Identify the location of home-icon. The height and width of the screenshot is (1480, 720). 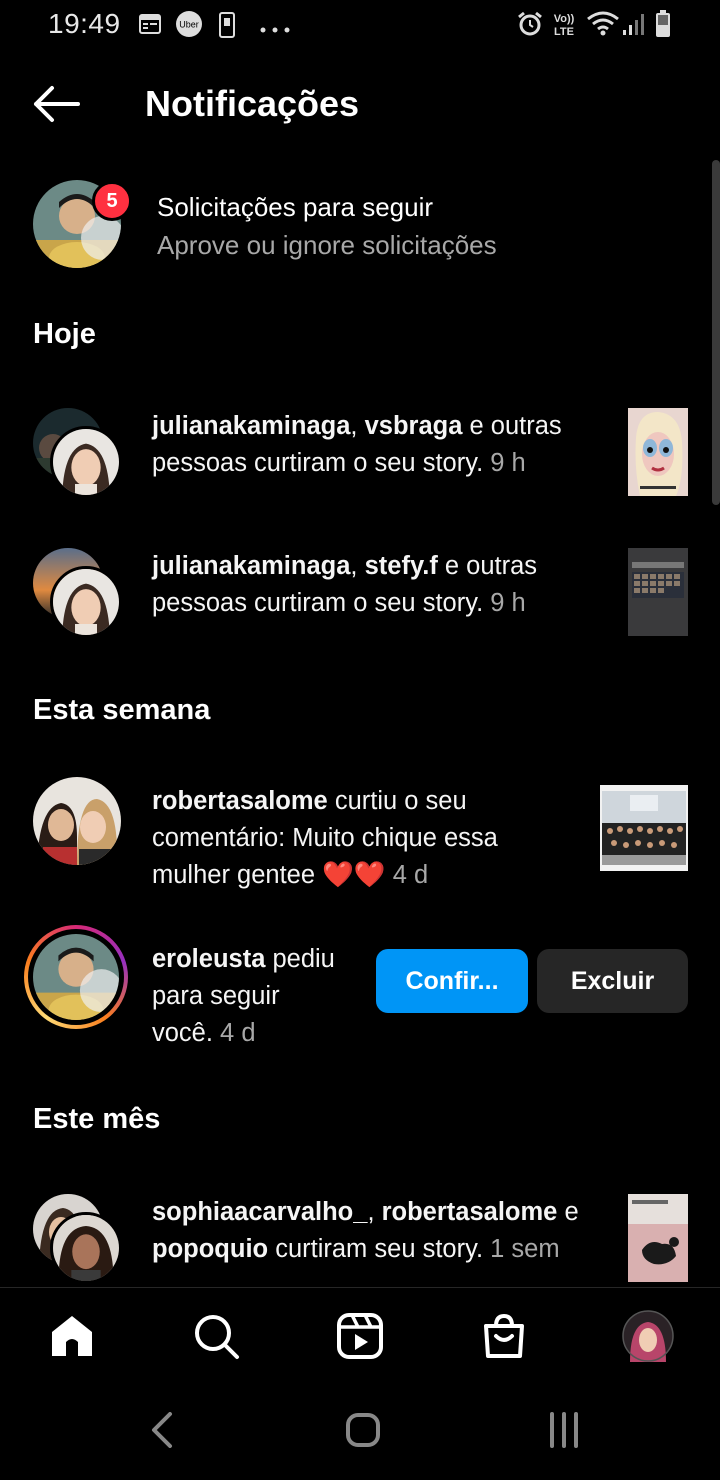
(72, 1338).